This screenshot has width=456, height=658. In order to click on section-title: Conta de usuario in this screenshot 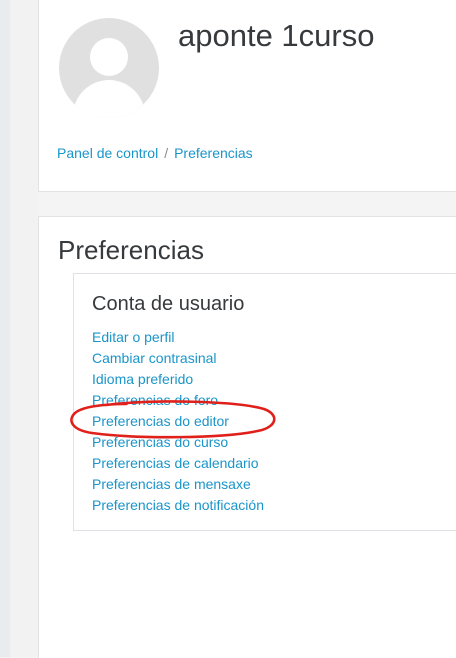, I will do `click(168, 304)`.